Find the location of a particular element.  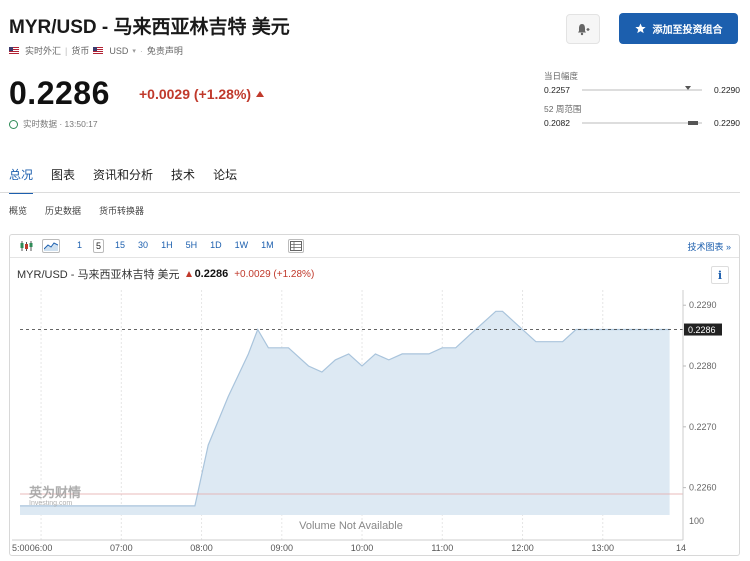

alert-button is located at coordinates (583, 29).